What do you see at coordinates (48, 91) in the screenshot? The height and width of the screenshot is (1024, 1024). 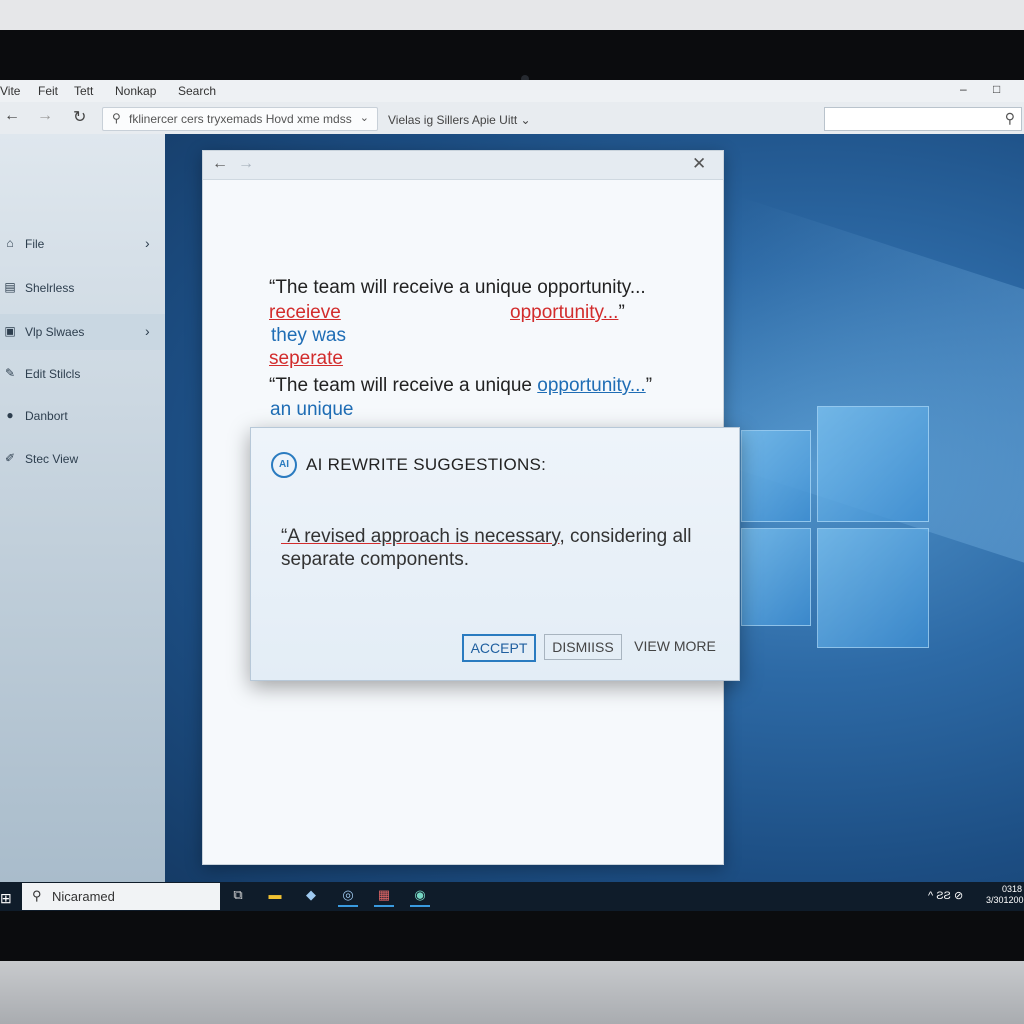 I see `menu-item: Feit` at bounding box center [48, 91].